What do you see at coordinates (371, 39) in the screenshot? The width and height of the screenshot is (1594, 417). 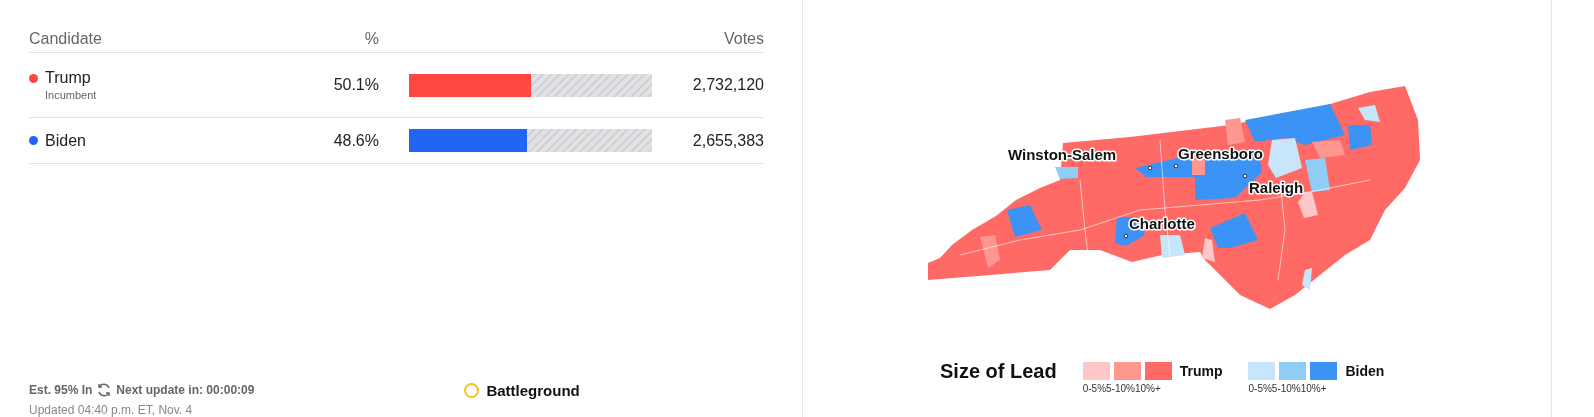 I see `column-header: %` at bounding box center [371, 39].